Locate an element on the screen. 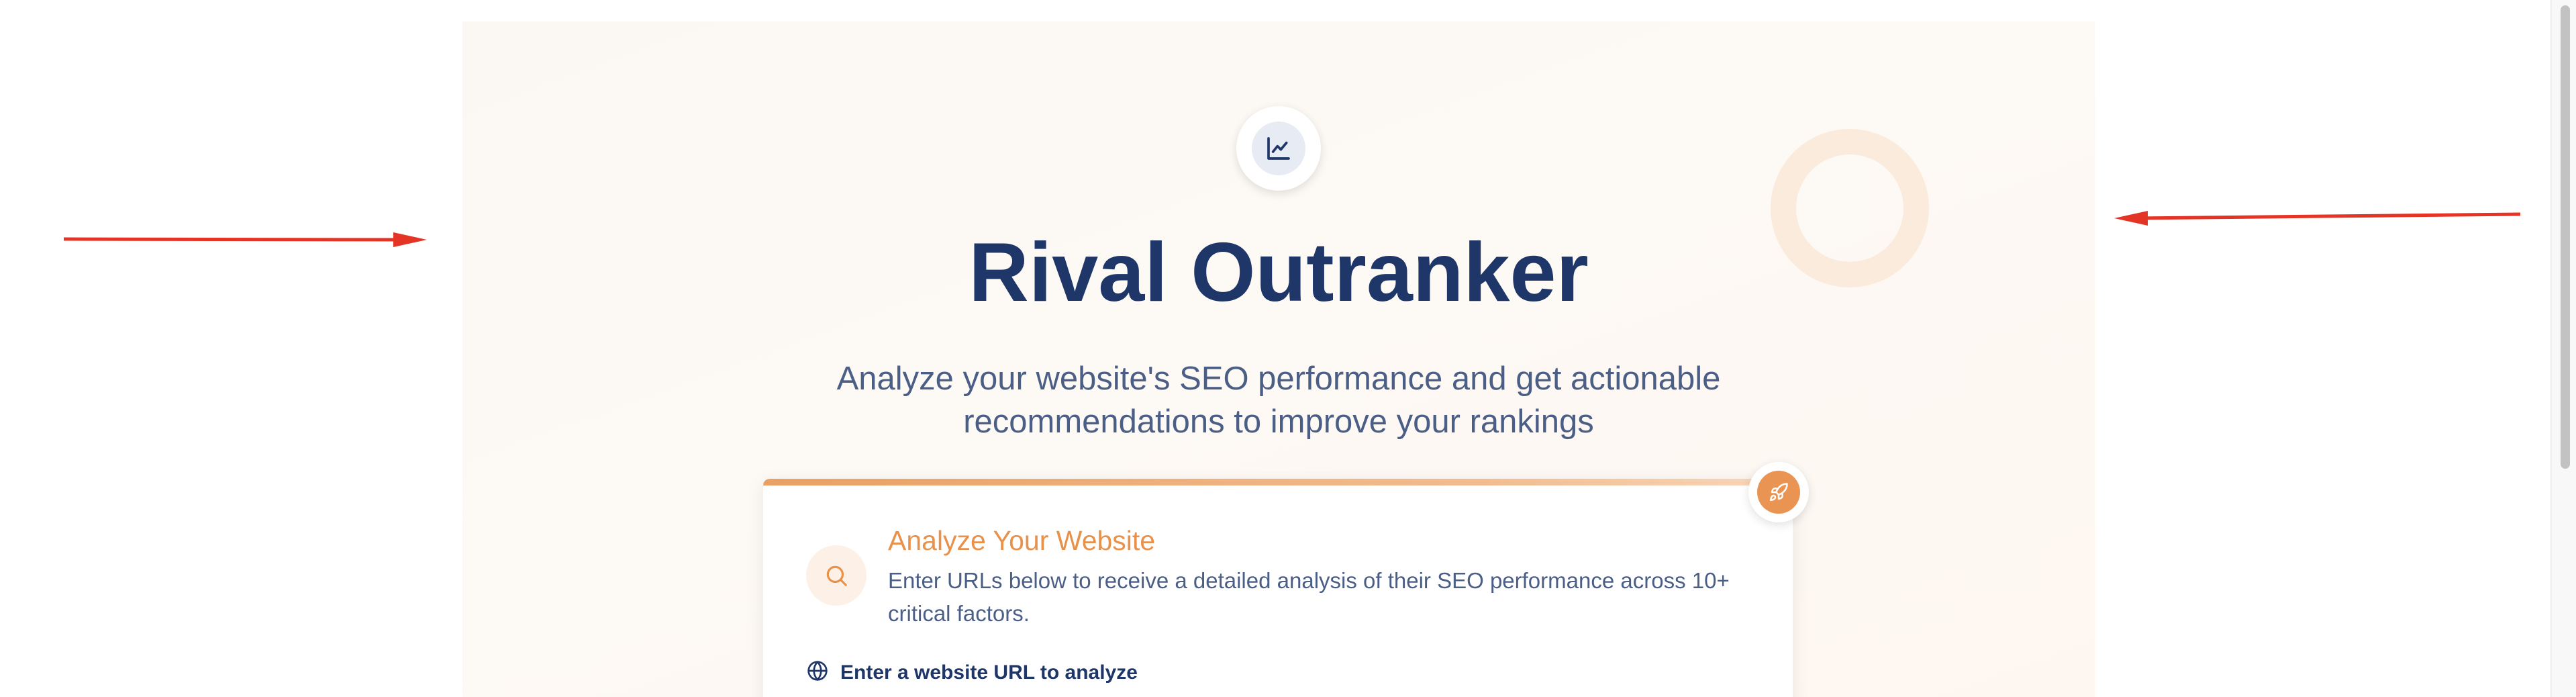  page-title: Rival Outranker is located at coordinates (1279, 272).